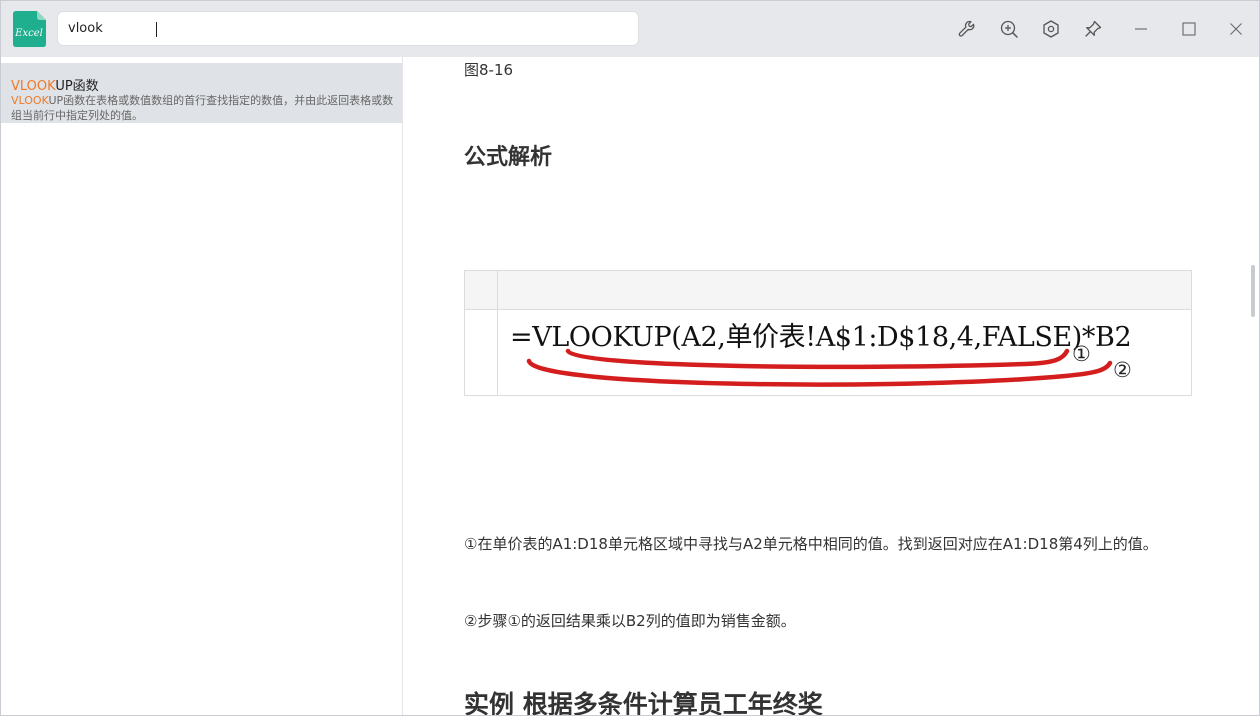  I want to click on formula-figure: =VLOOKUP(A2,单价表!A$1:D$18,4,FALSE)*B2 ① ②, so click(828, 333).